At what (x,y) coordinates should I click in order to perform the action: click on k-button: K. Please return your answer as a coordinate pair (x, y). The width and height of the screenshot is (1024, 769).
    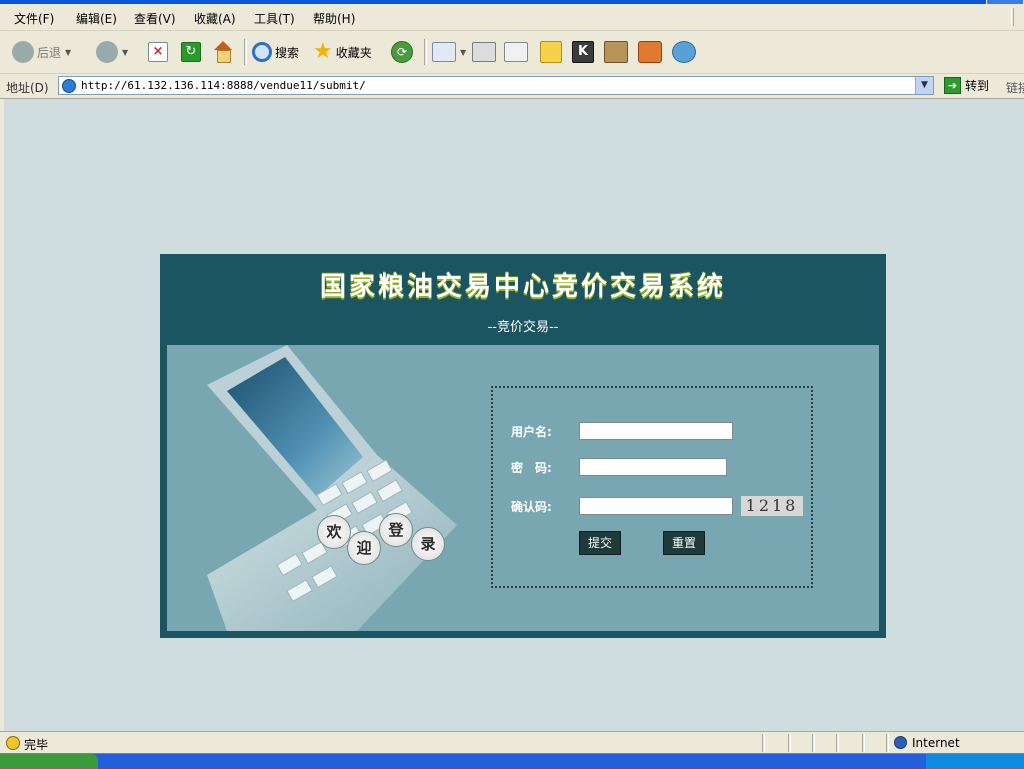
    Looking at the image, I should click on (583, 52).